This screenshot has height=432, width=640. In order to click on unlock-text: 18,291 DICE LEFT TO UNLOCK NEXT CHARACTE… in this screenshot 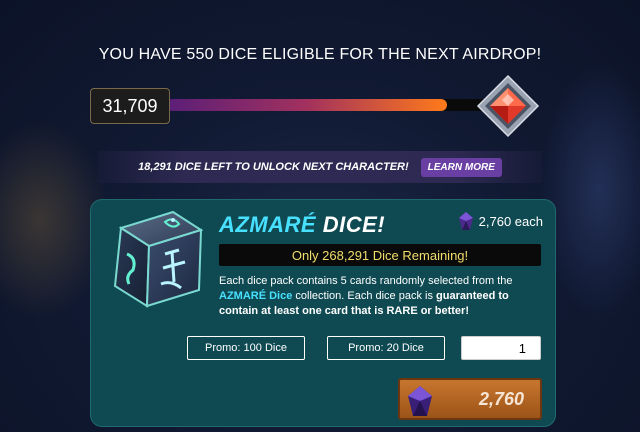, I will do `click(273, 167)`.